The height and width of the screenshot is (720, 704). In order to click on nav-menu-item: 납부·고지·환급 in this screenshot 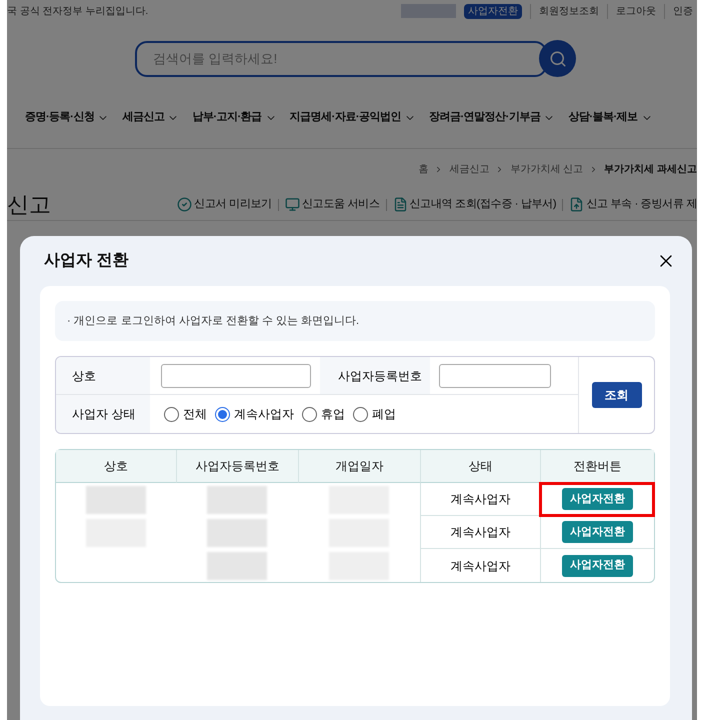, I will do `click(234, 117)`.